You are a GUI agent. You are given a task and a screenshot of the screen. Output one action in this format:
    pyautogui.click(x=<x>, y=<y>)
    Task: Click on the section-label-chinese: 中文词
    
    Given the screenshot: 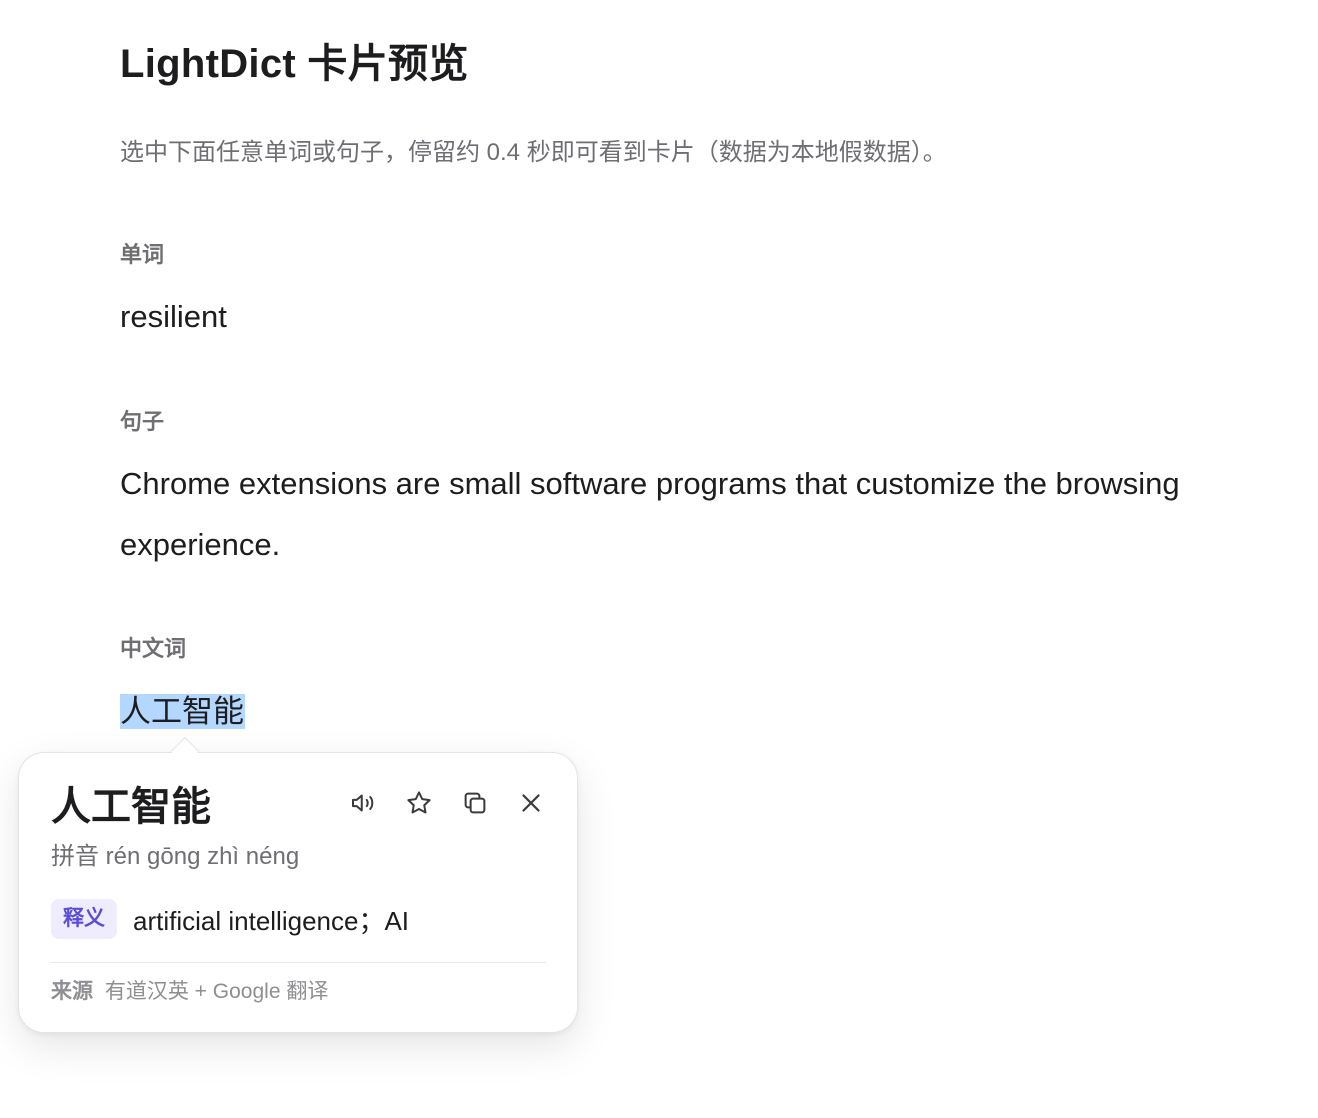 What is the action you would take?
    pyautogui.click(x=153, y=648)
    